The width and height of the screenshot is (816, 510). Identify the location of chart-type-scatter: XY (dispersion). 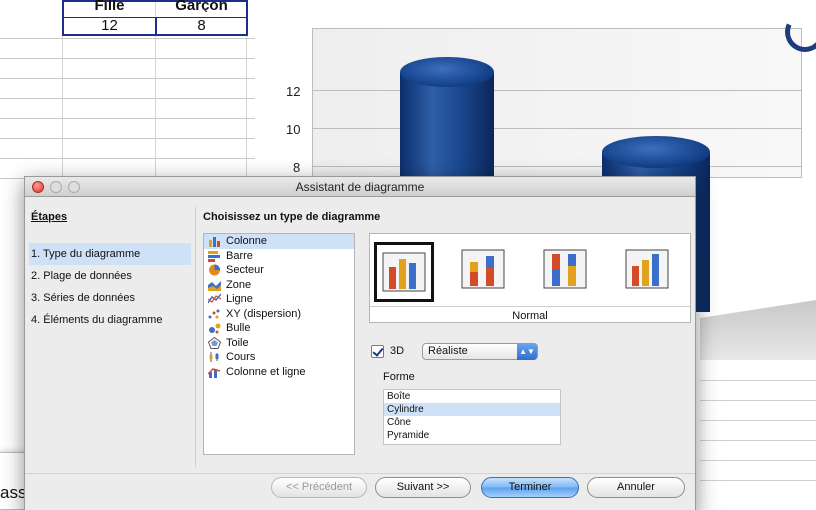
(279, 314).